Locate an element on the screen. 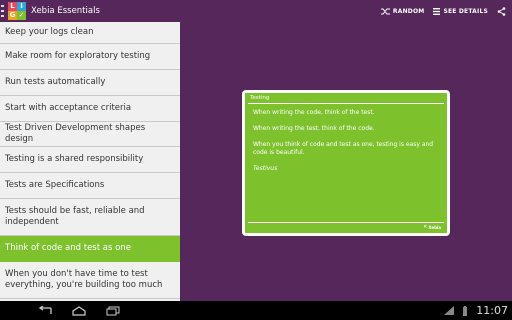 The image size is (512, 320). list-item: Test Driven Development shapes design is located at coordinates (90, 134).